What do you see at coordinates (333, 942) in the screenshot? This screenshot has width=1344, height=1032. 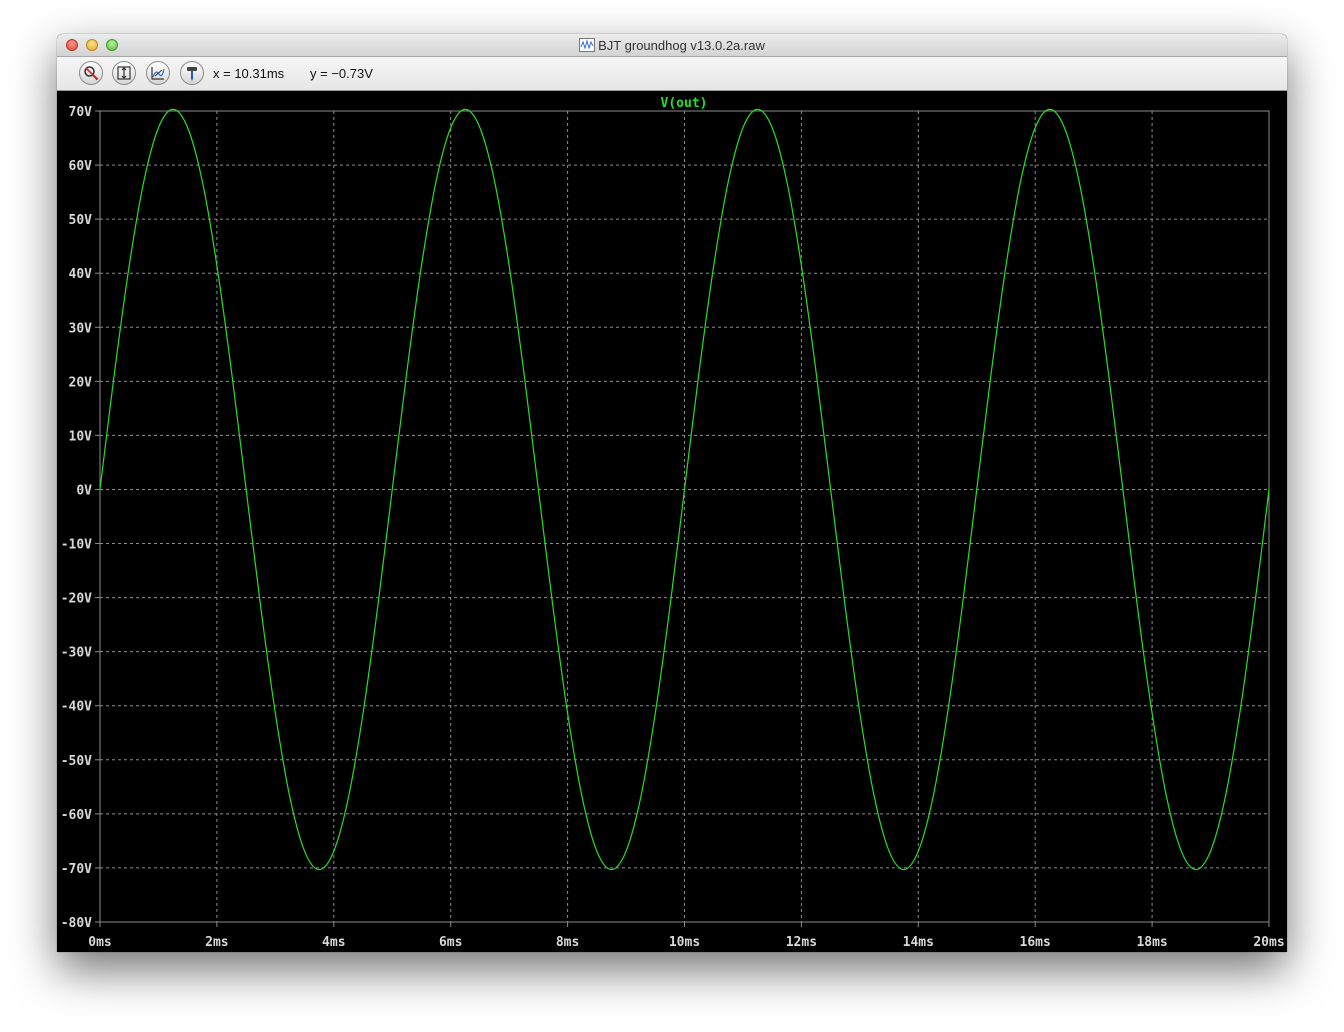 I see `x-tick-label: 4ms` at bounding box center [333, 942].